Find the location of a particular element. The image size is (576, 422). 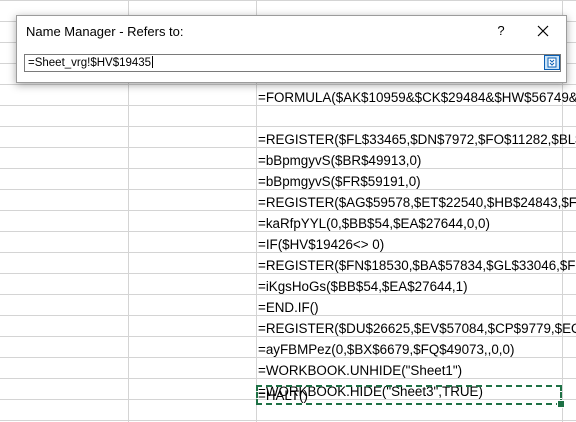

refers-to-input: =Sheet_vrg!$HV$19435 is located at coordinates (292, 63).